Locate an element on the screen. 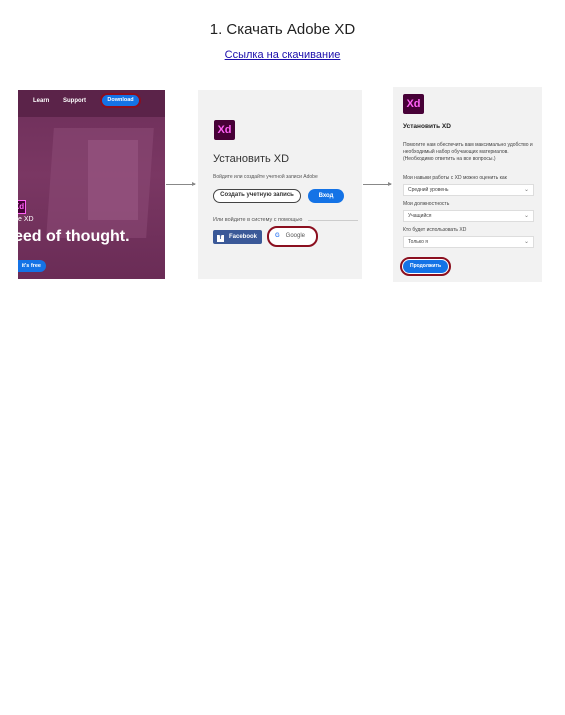 This screenshot has width=565, height=715. facebook-label: Facebook is located at coordinates (243, 237).